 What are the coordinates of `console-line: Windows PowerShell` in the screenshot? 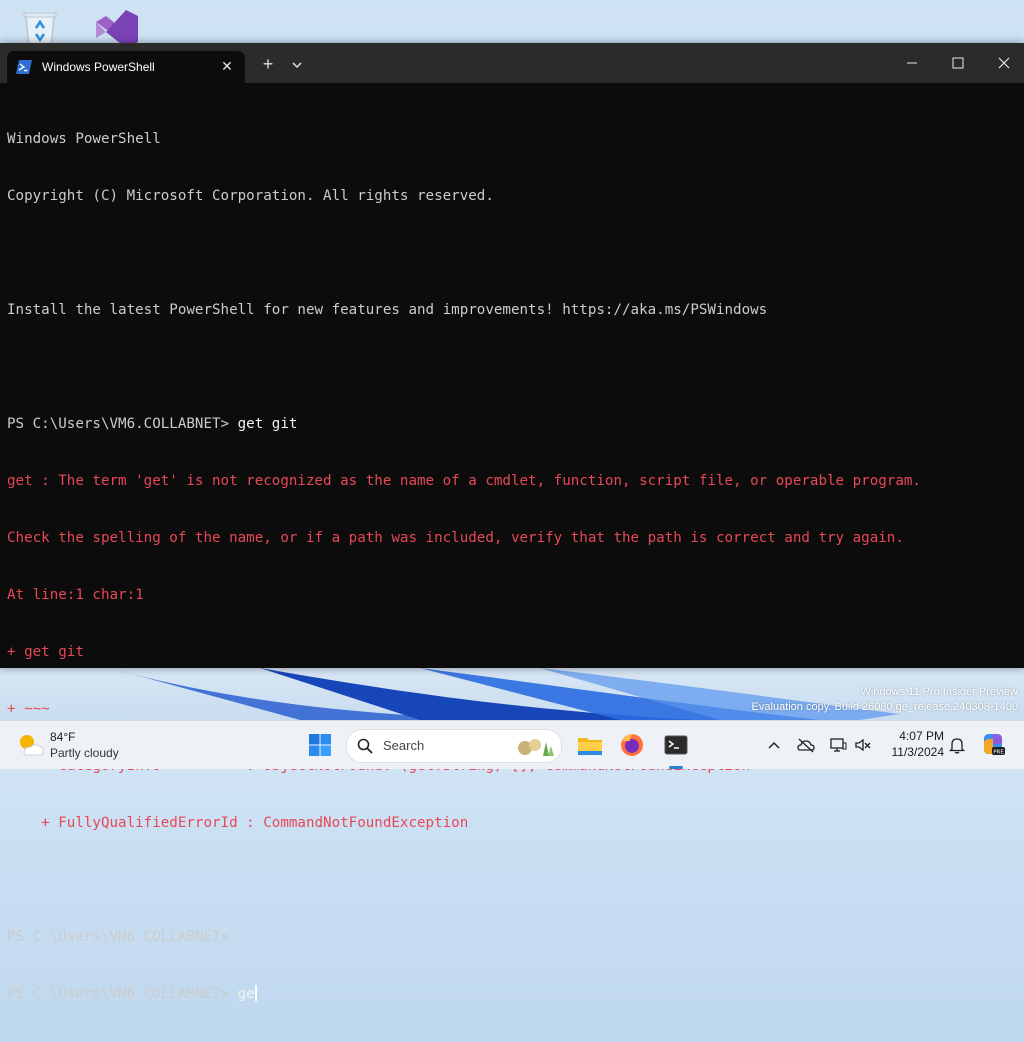 It's located at (84, 139).